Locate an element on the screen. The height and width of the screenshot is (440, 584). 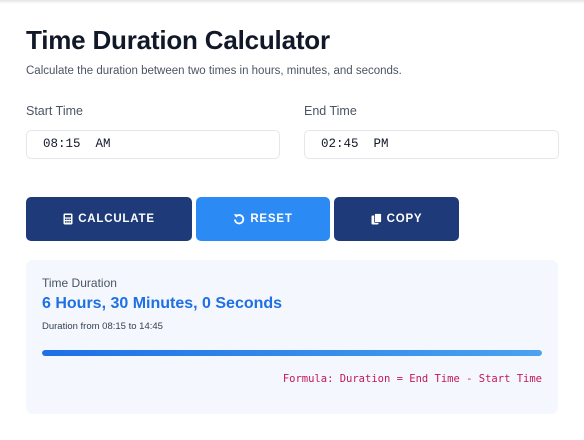
result-value: 6 Hours, 30 Minutes, 0 Seconds is located at coordinates (162, 303).